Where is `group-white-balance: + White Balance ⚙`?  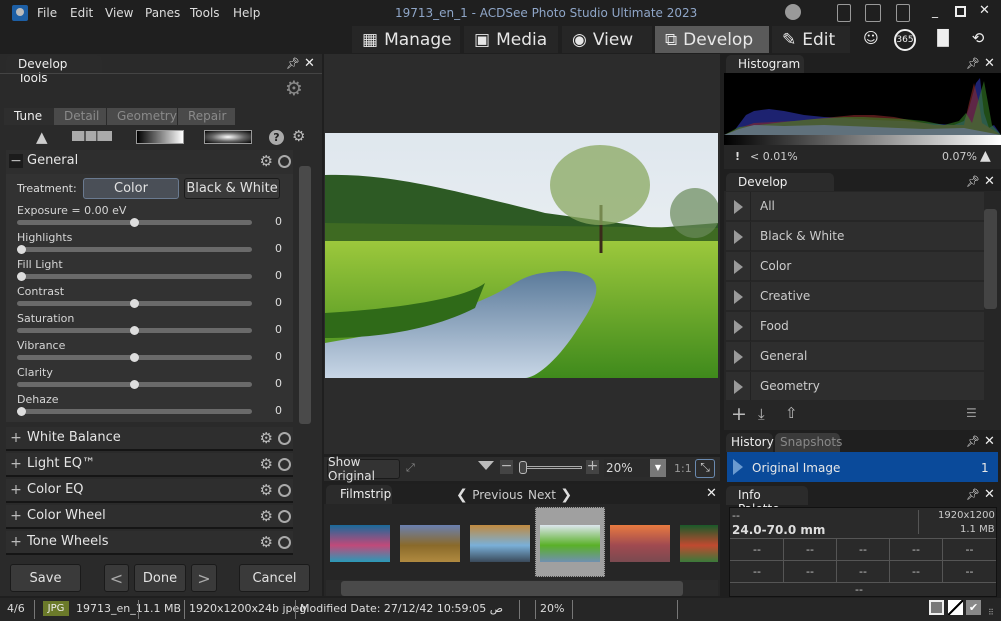 group-white-balance: + White Balance ⚙ is located at coordinates (149, 439).